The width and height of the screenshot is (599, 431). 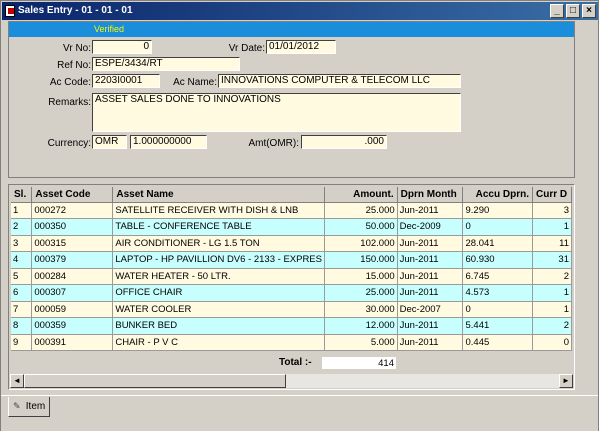 I want to click on cell-curr-dprn: 31, so click(x=552, y=260).